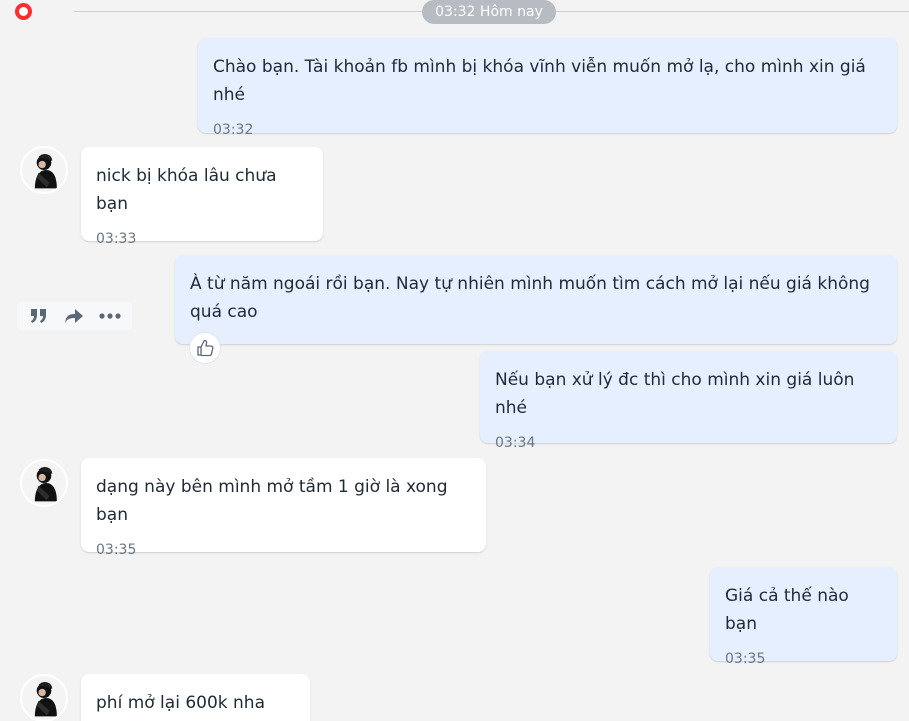 The image size is (909, 721). I want to click on ring-icon, so click(23, 11).